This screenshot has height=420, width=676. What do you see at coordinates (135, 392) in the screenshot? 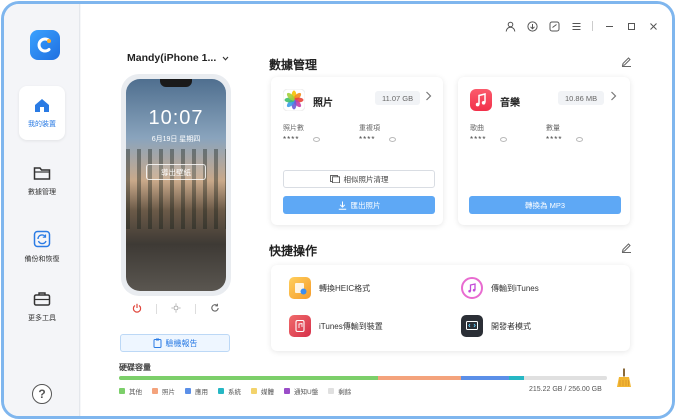
I see `legend-label: 其他` at bounding box center [135, 392].